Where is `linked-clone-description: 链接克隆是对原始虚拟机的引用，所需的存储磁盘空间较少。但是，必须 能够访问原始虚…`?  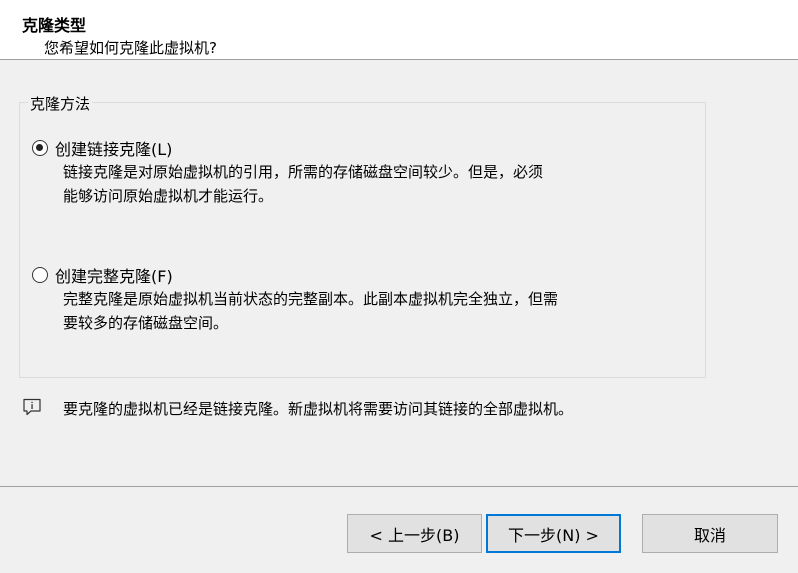 linked-clone-description: 链接克隆是对原始虚拟机的引用，所需的存储磁盘空间较少。但是，必须 能够访问原始虚… is located at coordinates (363, 184).